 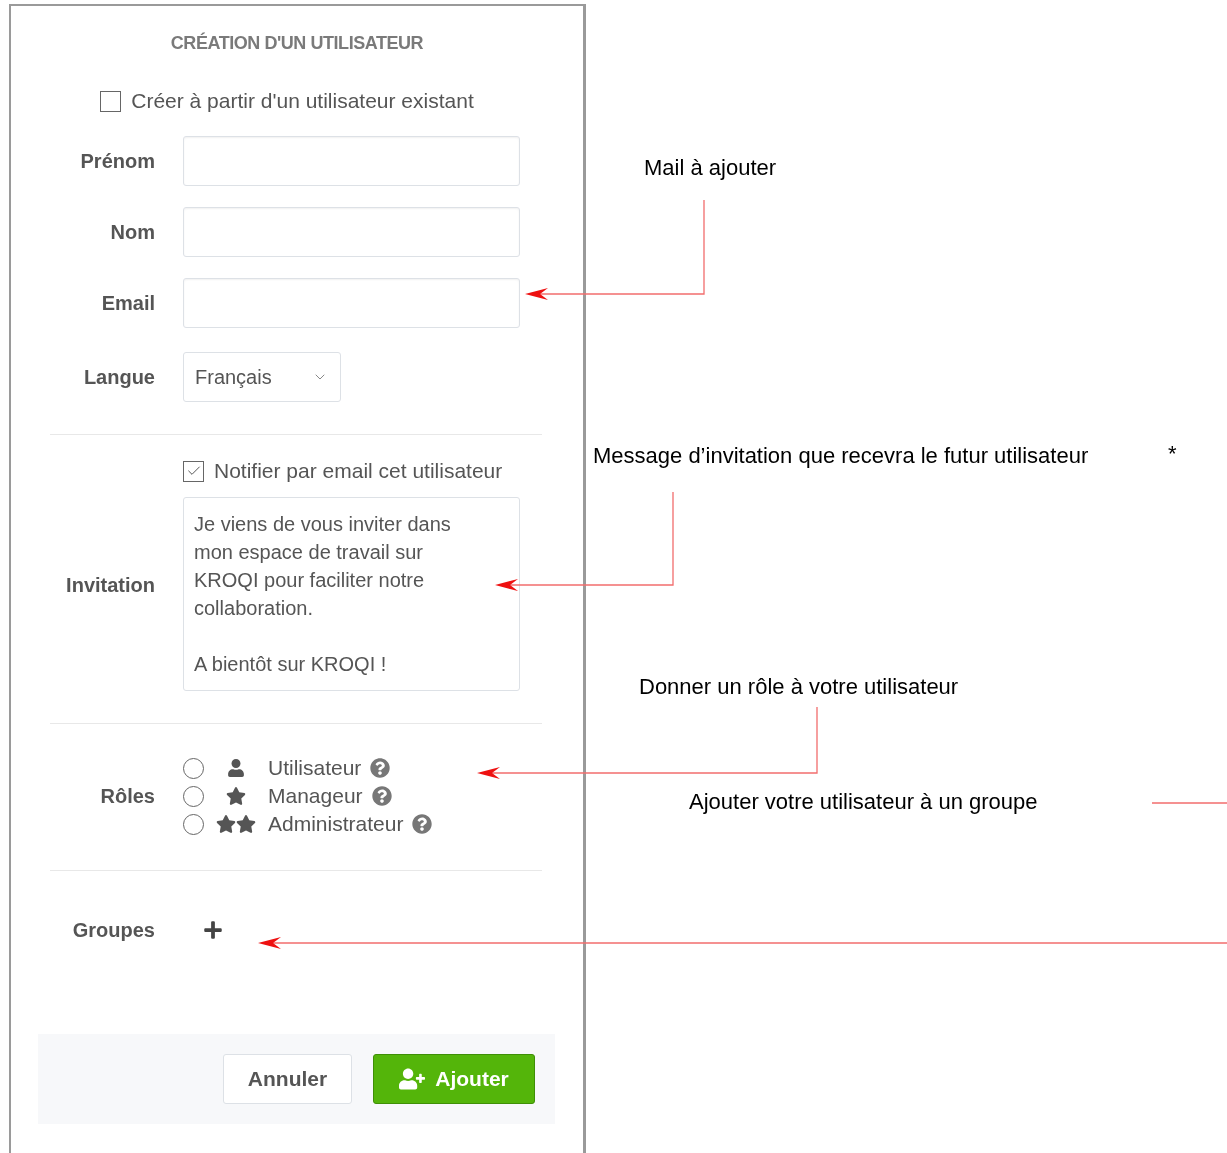 What do you see at coordinates (863, 802) in the screenshot?
I see `annotation-text: Ajouter votre utilisateur à un groupe` at bounding box center [863, 802].